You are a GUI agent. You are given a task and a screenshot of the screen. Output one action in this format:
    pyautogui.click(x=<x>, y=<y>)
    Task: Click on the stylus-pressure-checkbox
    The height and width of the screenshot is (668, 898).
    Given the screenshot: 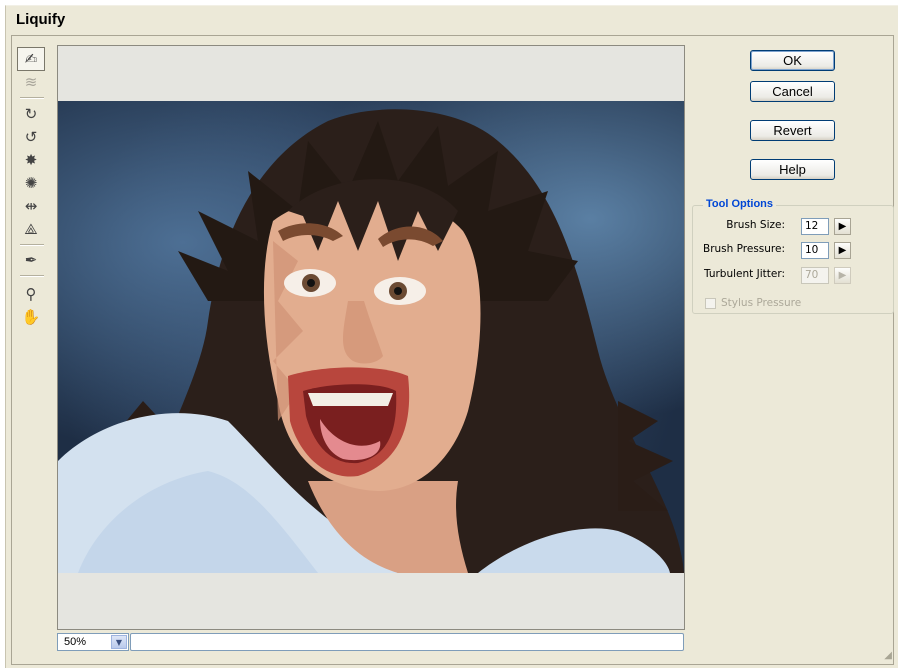 What is the action you would take?
    pyautogui.click(x=710, y=303)
    